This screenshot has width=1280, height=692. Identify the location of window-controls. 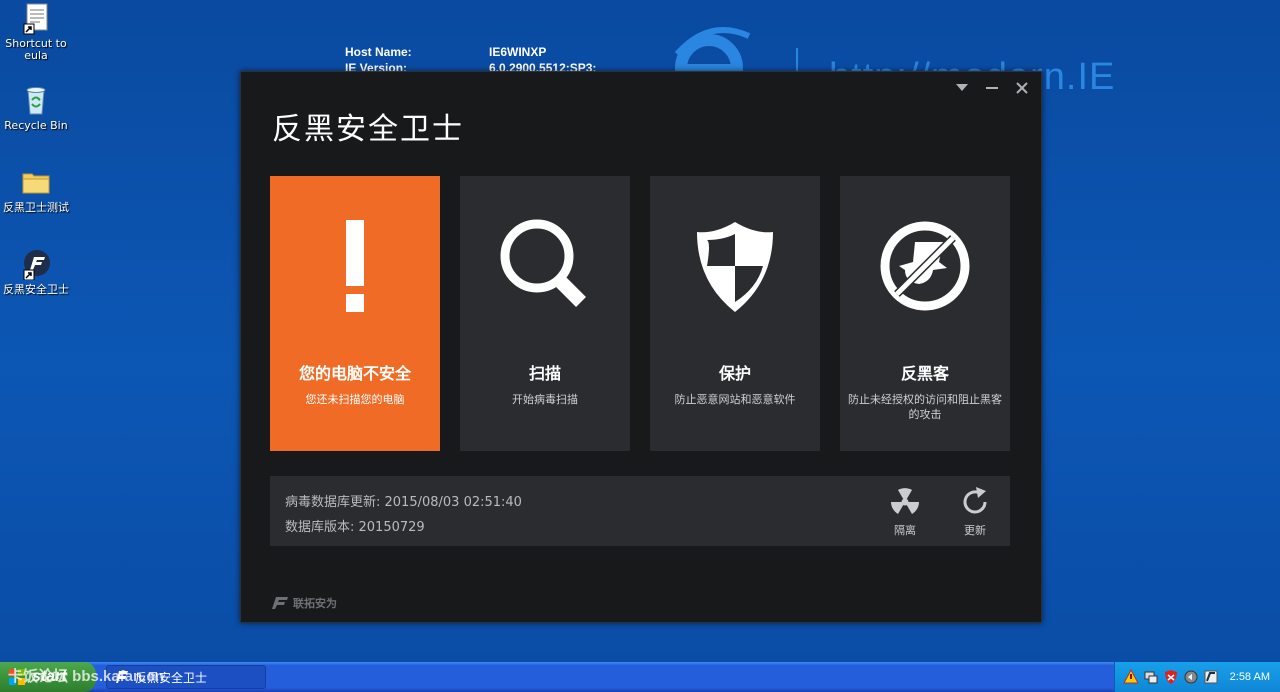
(992, 88).